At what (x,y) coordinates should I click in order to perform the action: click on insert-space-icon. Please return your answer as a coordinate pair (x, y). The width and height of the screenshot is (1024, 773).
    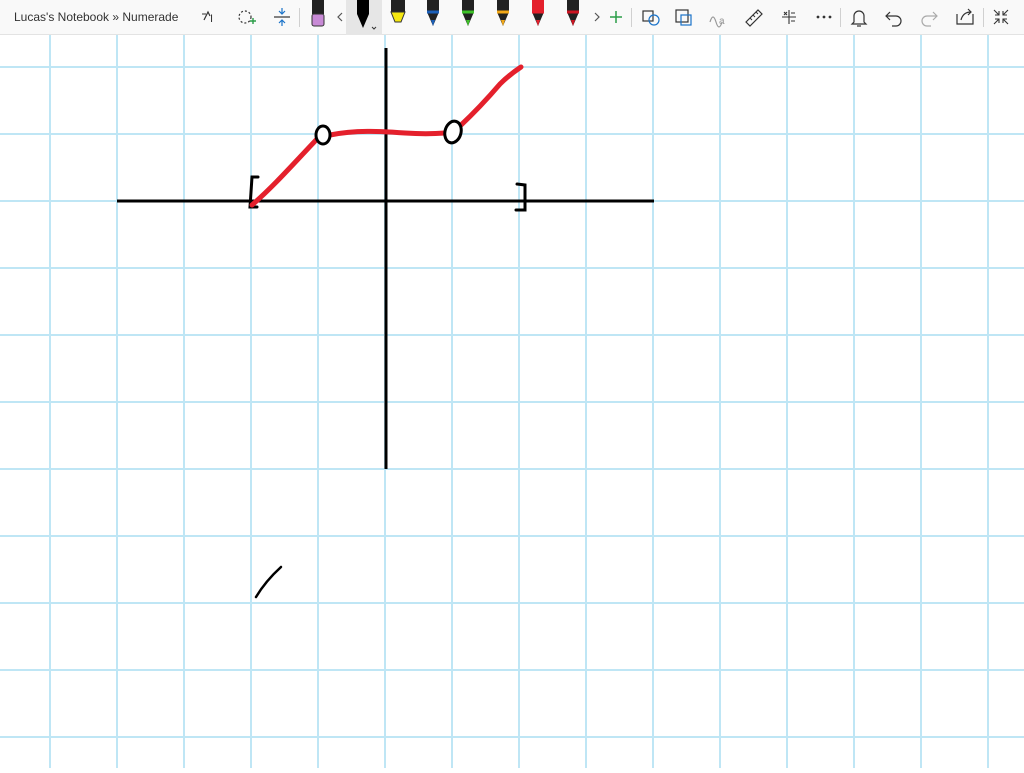
    Looking at the image, I should click on (282, 17).